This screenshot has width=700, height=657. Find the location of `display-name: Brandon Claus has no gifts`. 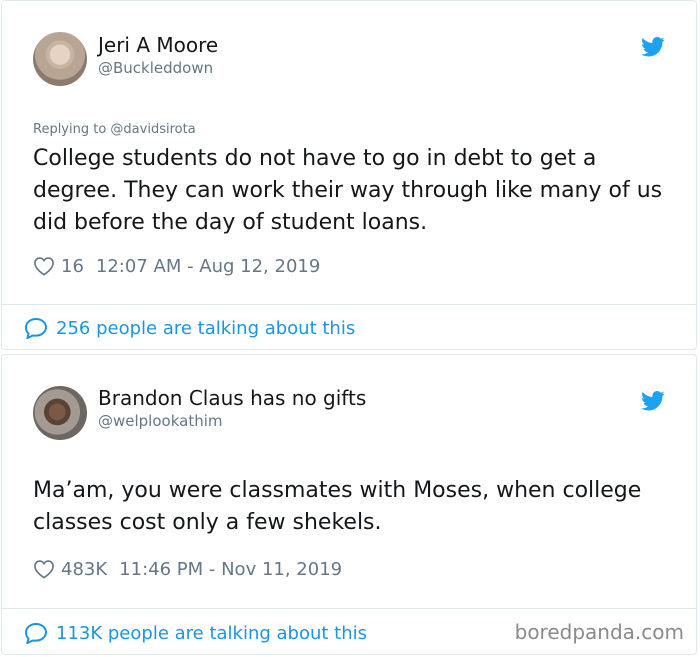

display-name: Brandon Claus has no gifts is located at coordinates (232, 398).